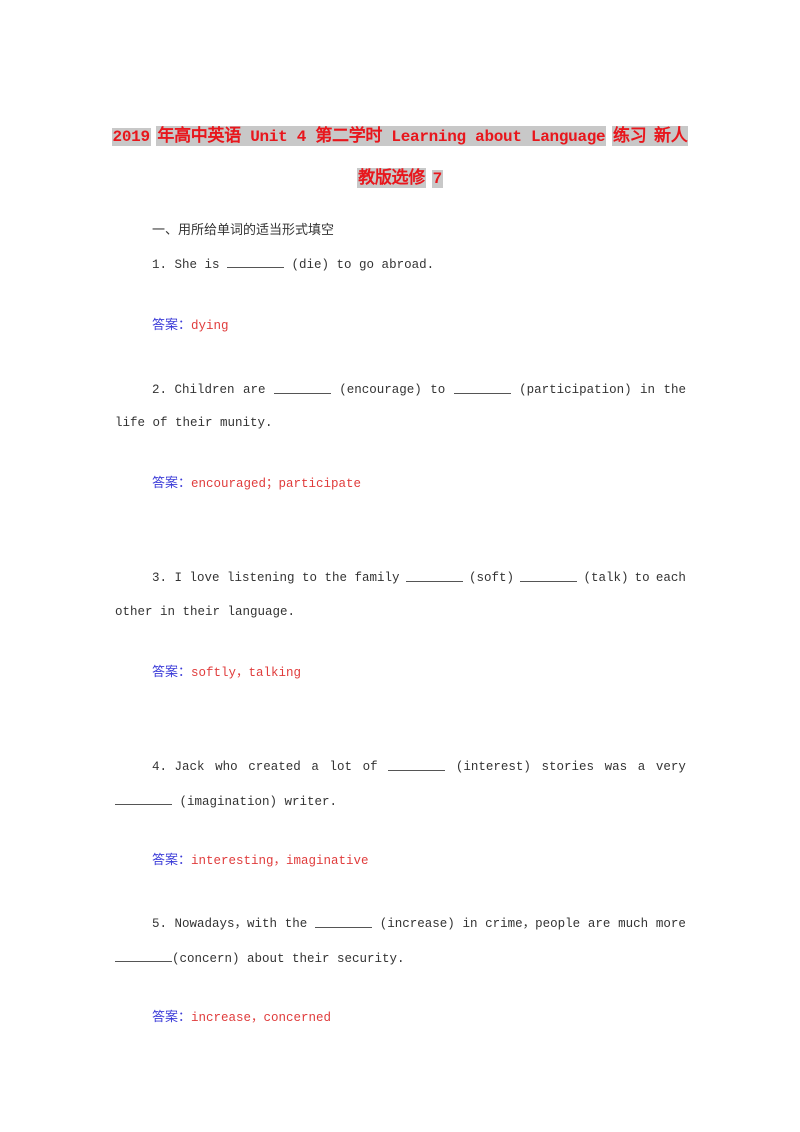 The width and height of the screenshot is (800, 1132). I want to click on question-text: crime，people, so click(533, 924).